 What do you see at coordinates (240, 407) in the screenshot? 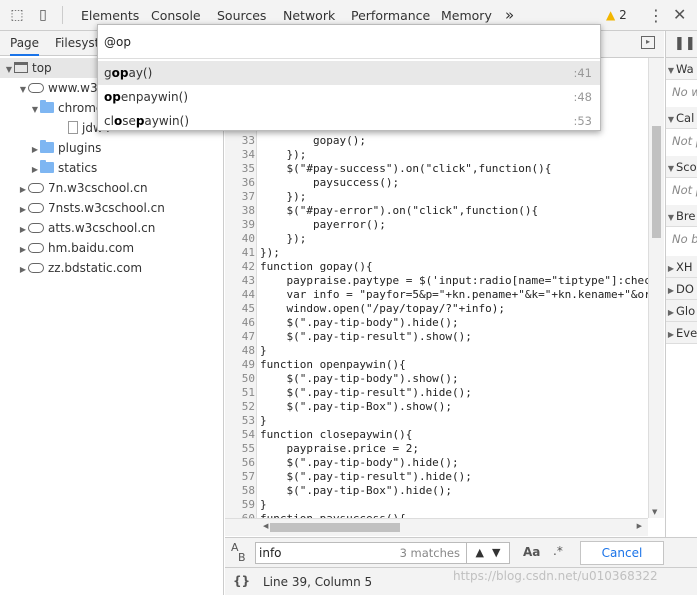
I see `line-number: 52` at bounding box center [240, 407].